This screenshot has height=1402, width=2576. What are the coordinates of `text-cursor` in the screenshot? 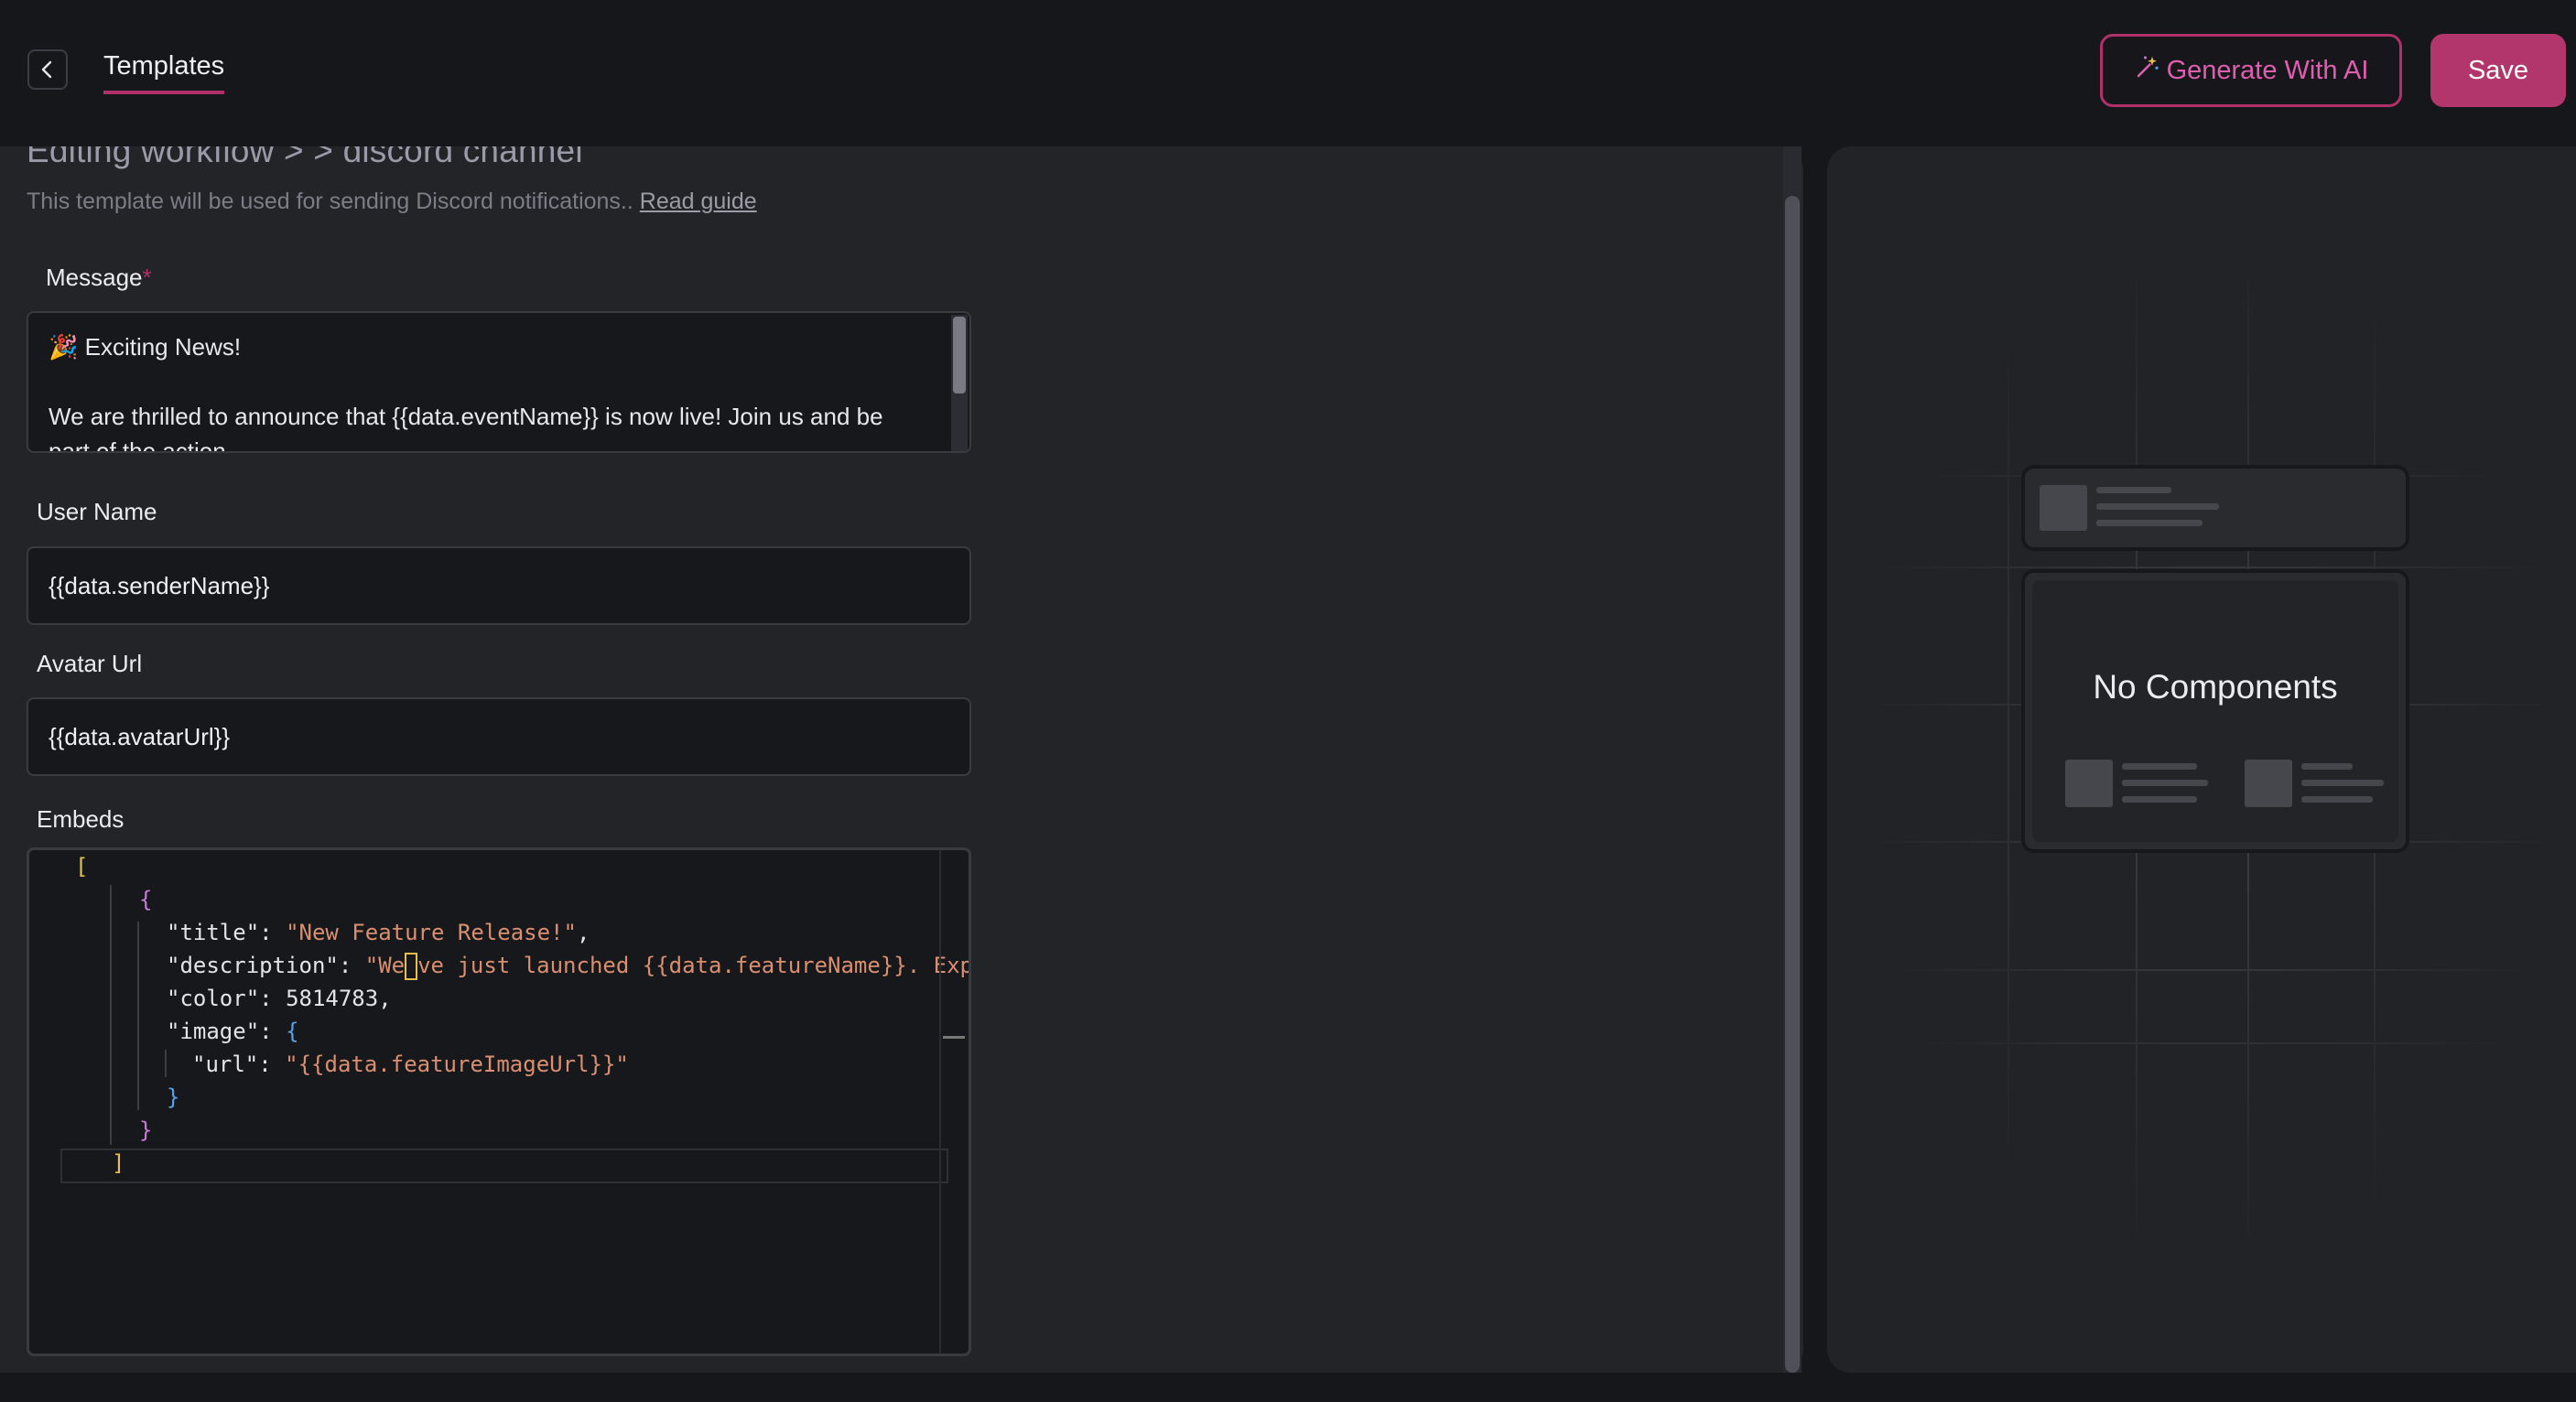 It's located at (412, 966).